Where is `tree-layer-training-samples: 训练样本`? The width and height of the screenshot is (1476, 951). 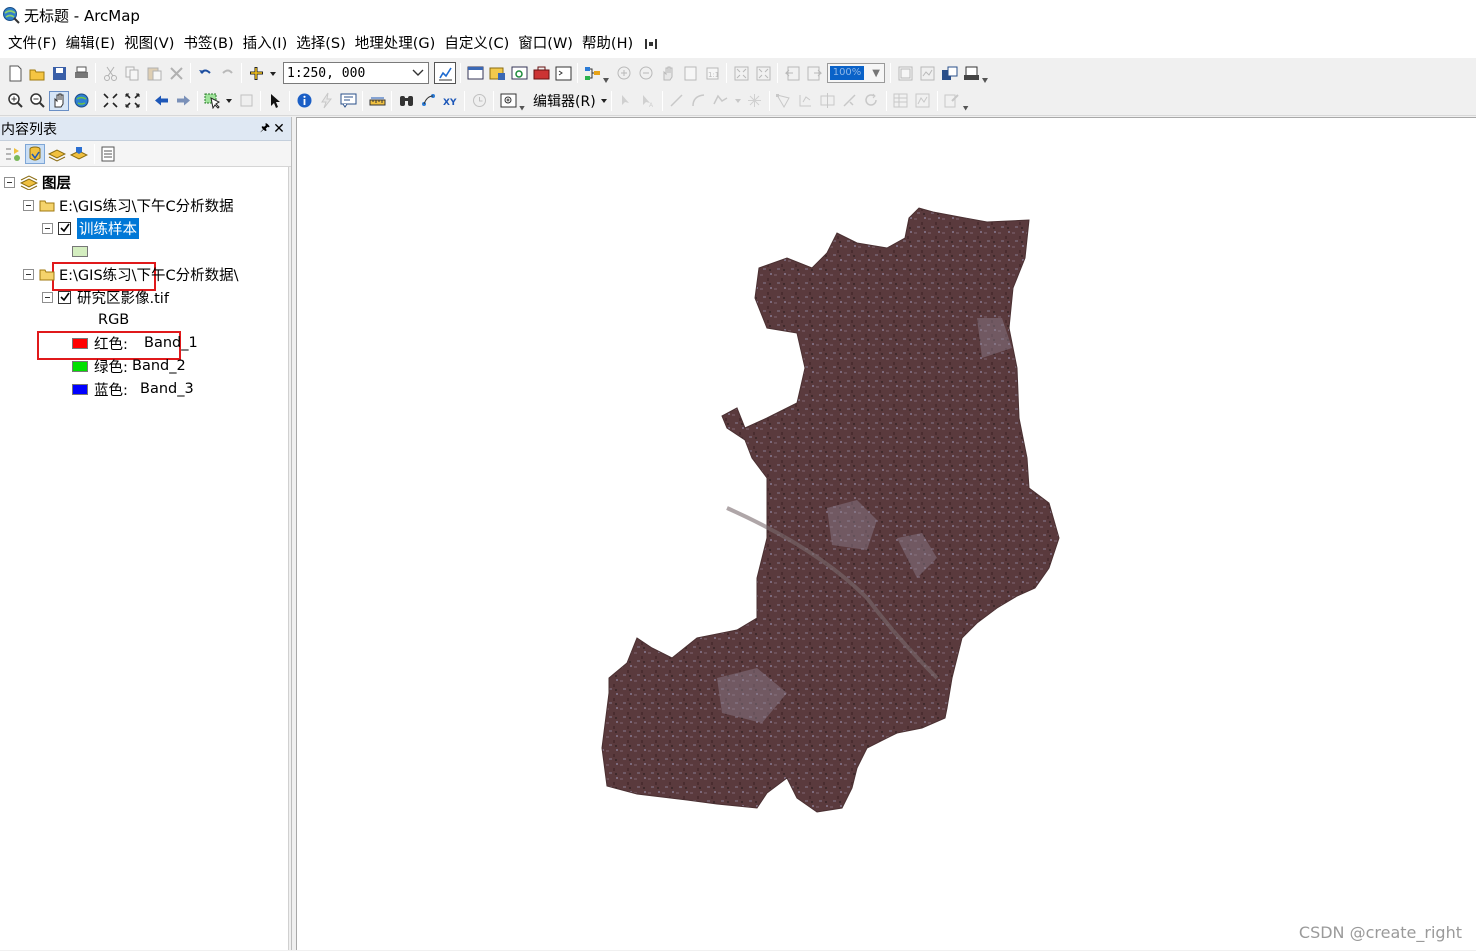
tree-layer-training-samples: 训练样本 is located at coordinates (90, 228).